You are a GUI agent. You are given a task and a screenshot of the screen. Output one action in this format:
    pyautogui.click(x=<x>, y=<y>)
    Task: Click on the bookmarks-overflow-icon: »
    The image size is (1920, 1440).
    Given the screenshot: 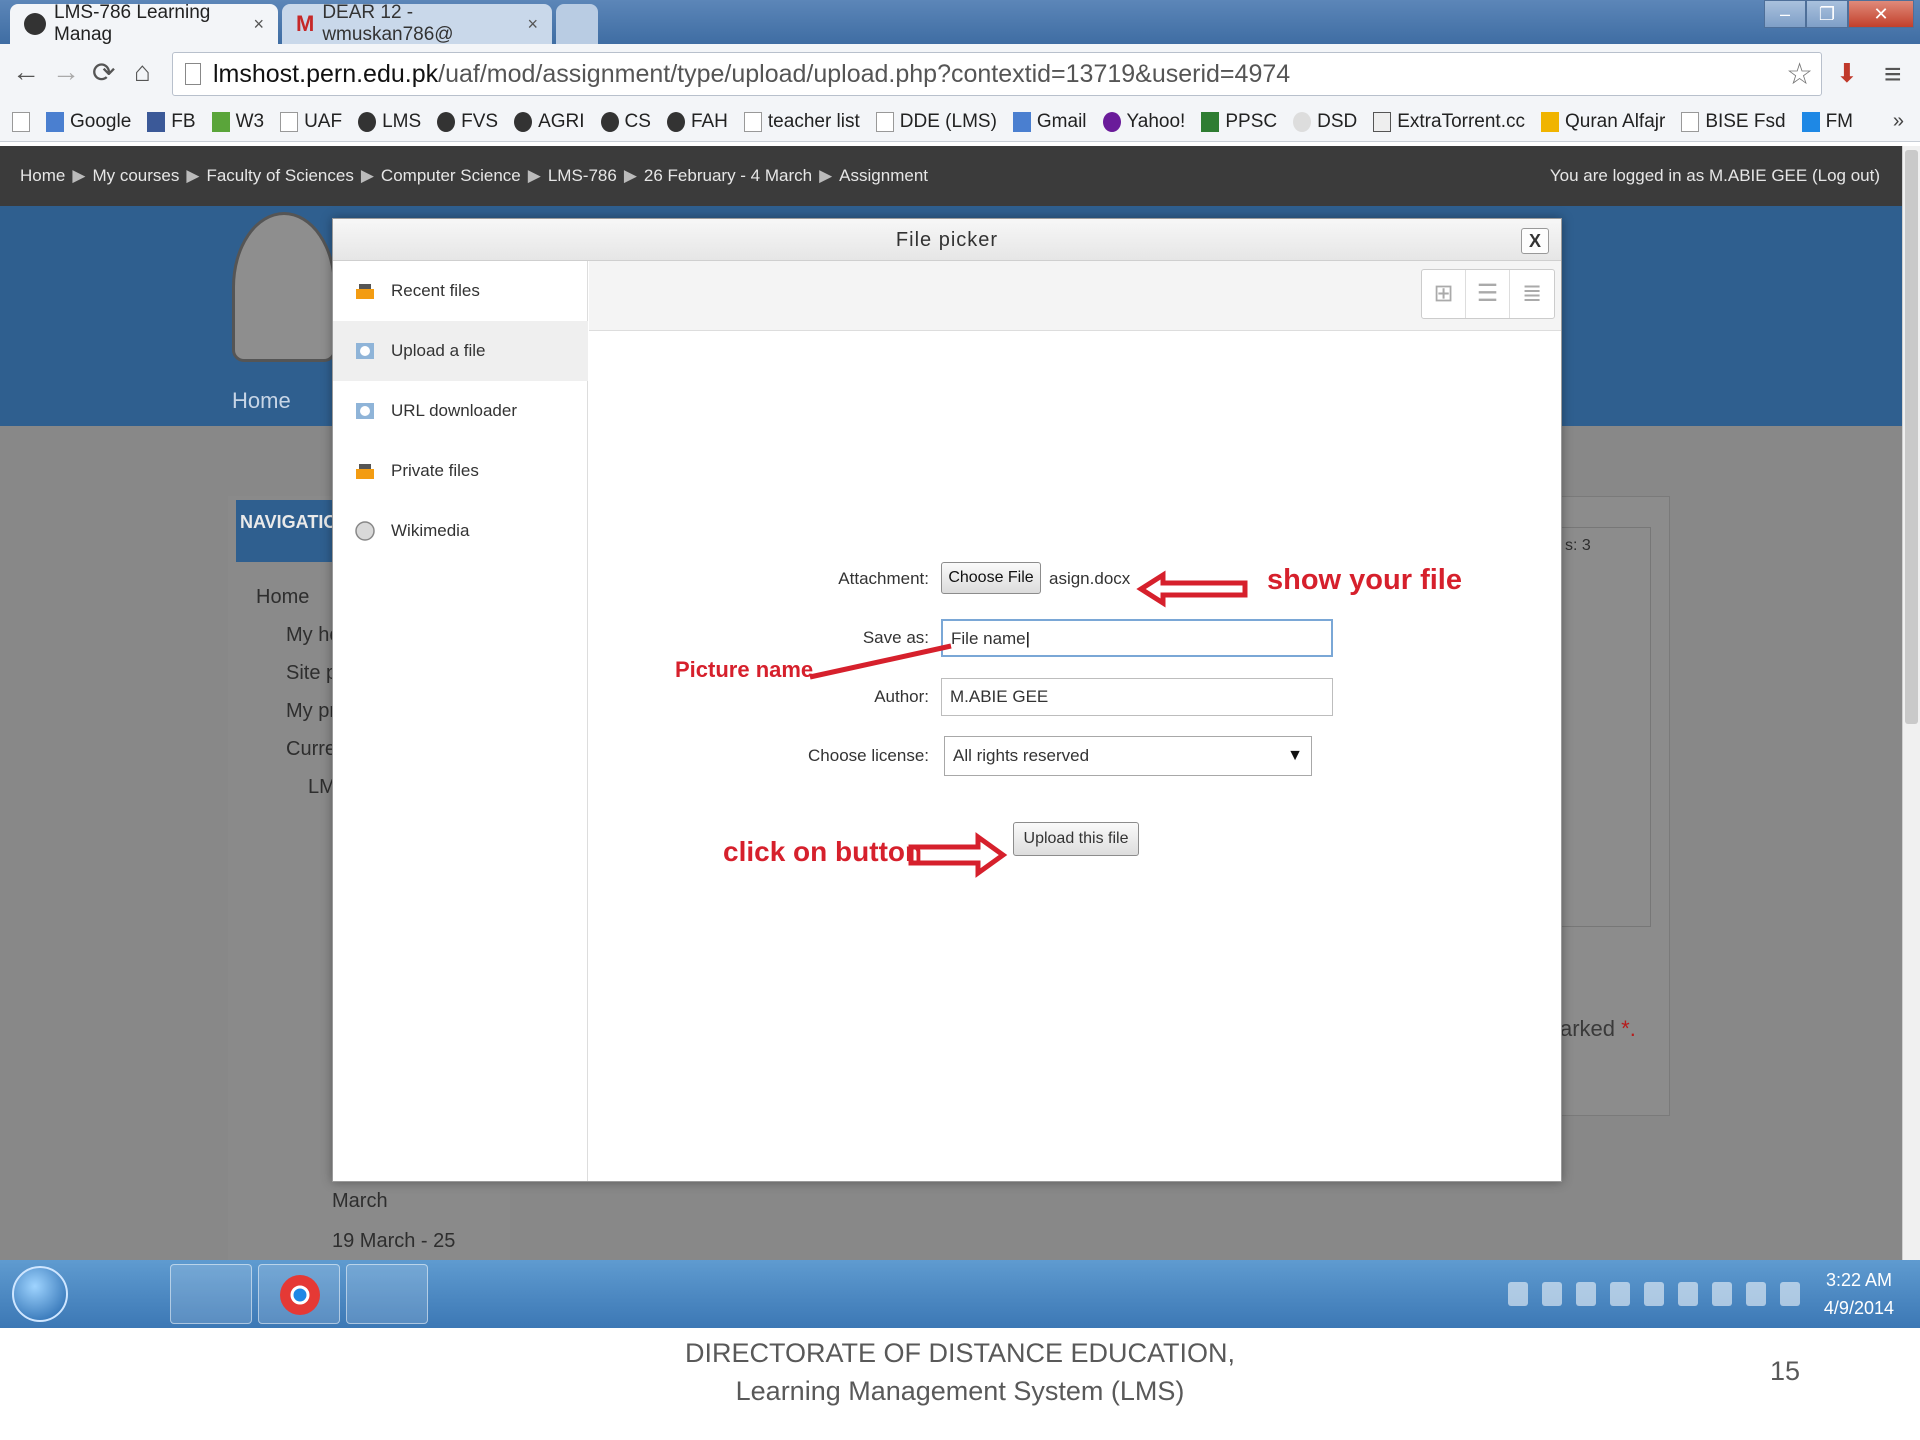 What is the action you would take?
    pyautogui.click(x=1898, y=121)
    